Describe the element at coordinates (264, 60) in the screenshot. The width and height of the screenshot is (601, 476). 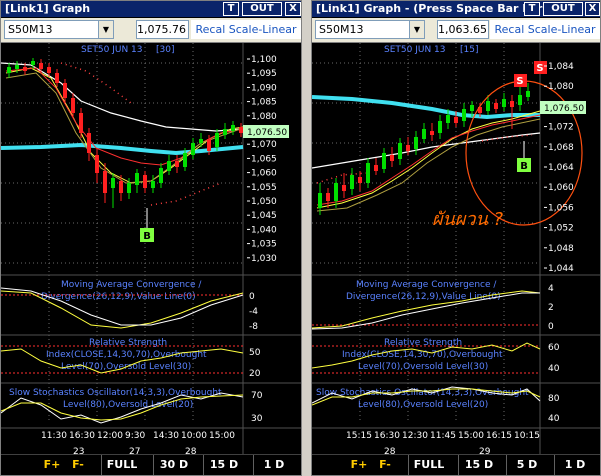
I see `price-tick-label: 1,100` at that location.